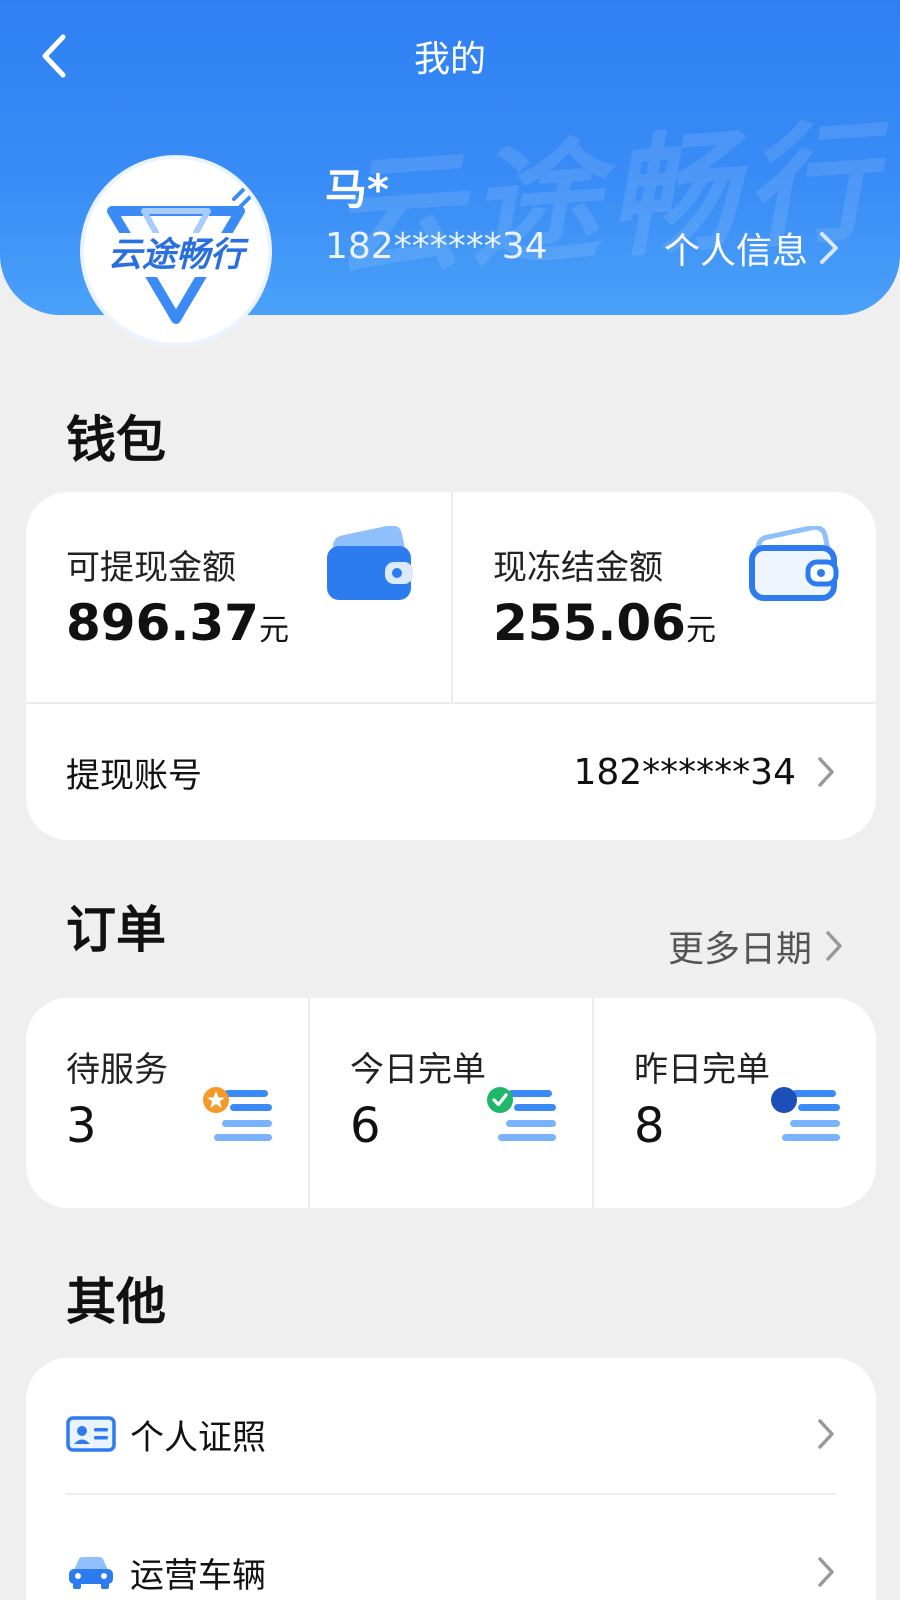 Image resolution: width=900 pixels, height=1600 pixels. Describe the element at coordinates (578, 568) in the screenshot. I see `frozen-label: 现冻结金额` at that location.